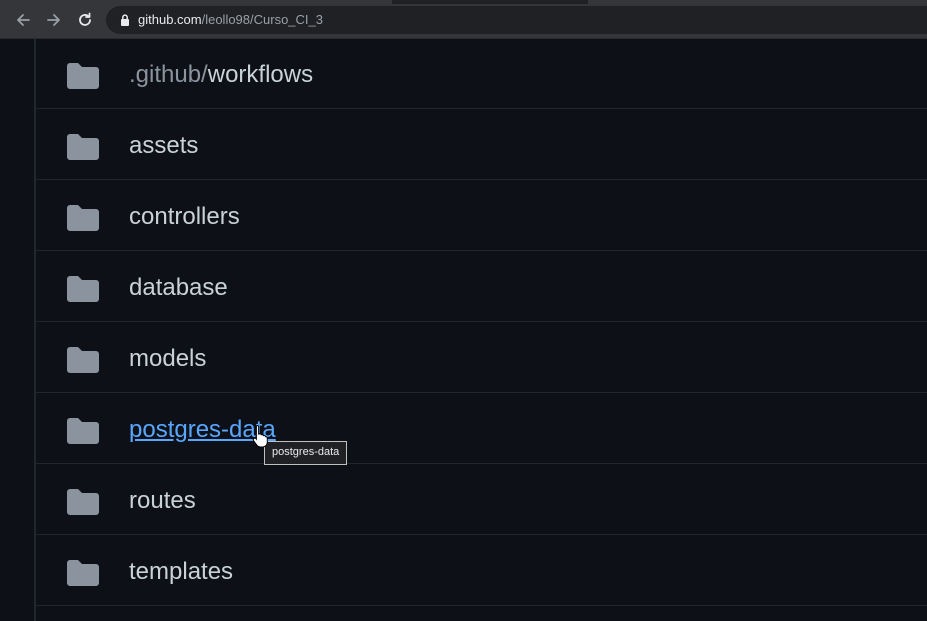 The height and width of the screenshot is (621, 927). I want to click on back-button, so click(23, 20).